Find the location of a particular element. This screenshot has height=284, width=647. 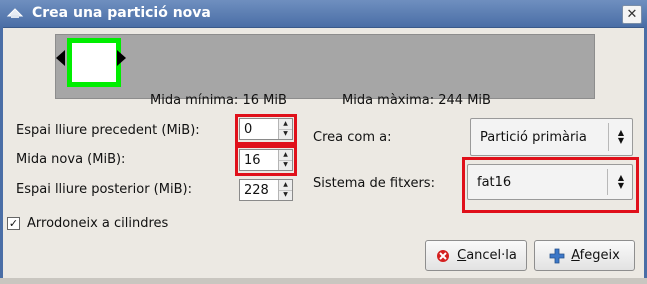

background-window-strip is located at coordinates (323, 281).